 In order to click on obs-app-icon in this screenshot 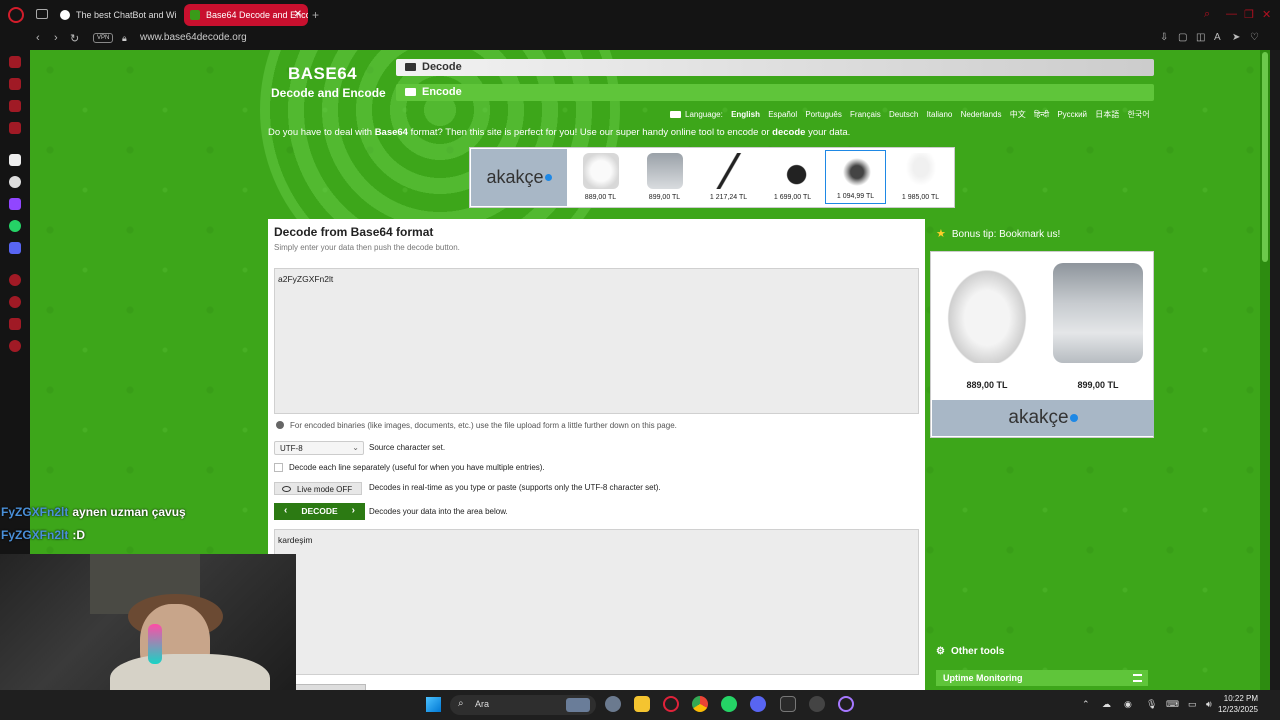, I will do `click(817, 704)`.